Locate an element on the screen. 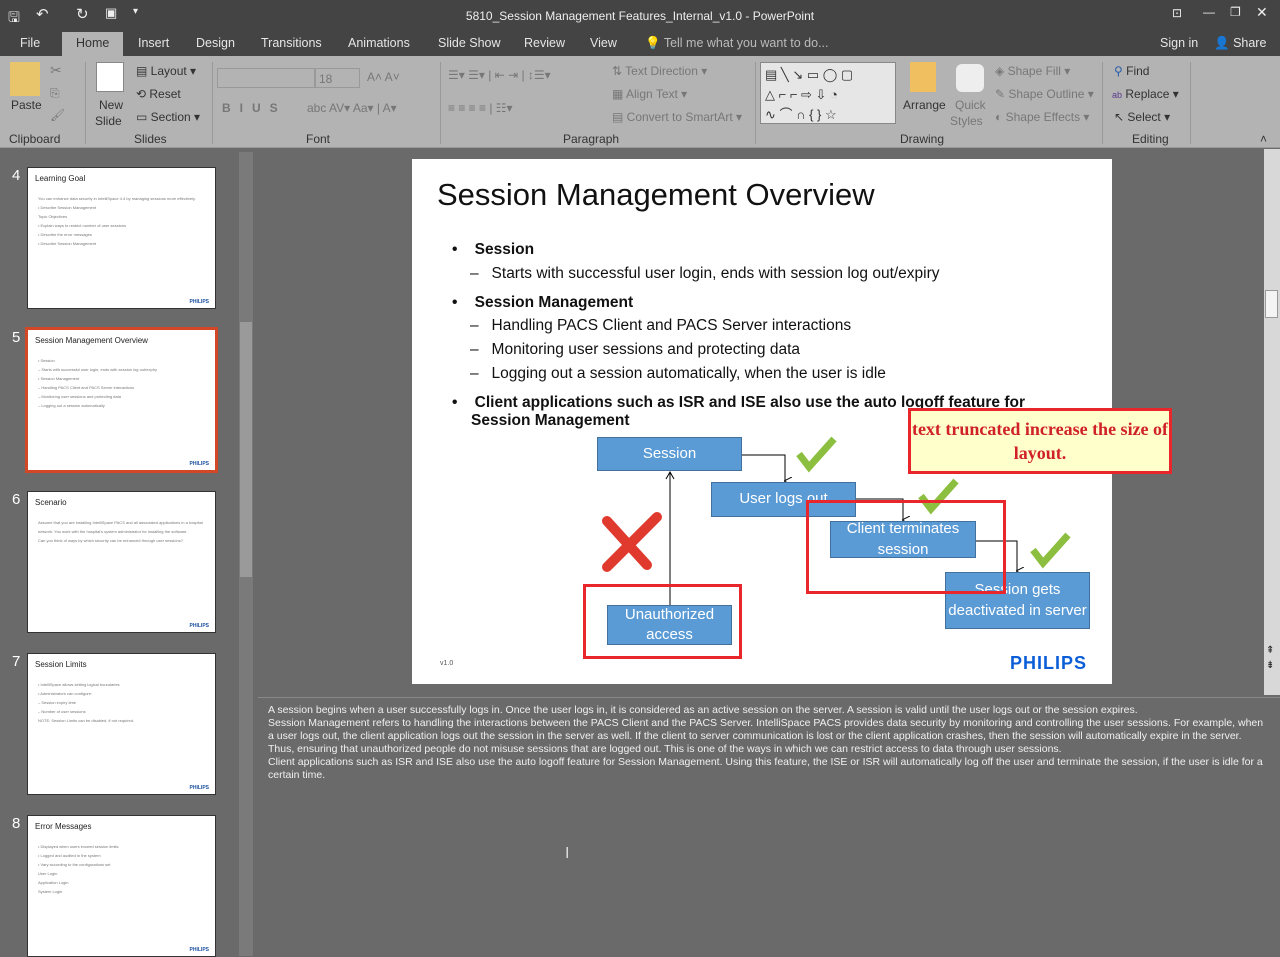 The width and height of the screenshot is (1280, 957). ribbon-display-icon: ⊡ is located at coordinates (1177, 13).